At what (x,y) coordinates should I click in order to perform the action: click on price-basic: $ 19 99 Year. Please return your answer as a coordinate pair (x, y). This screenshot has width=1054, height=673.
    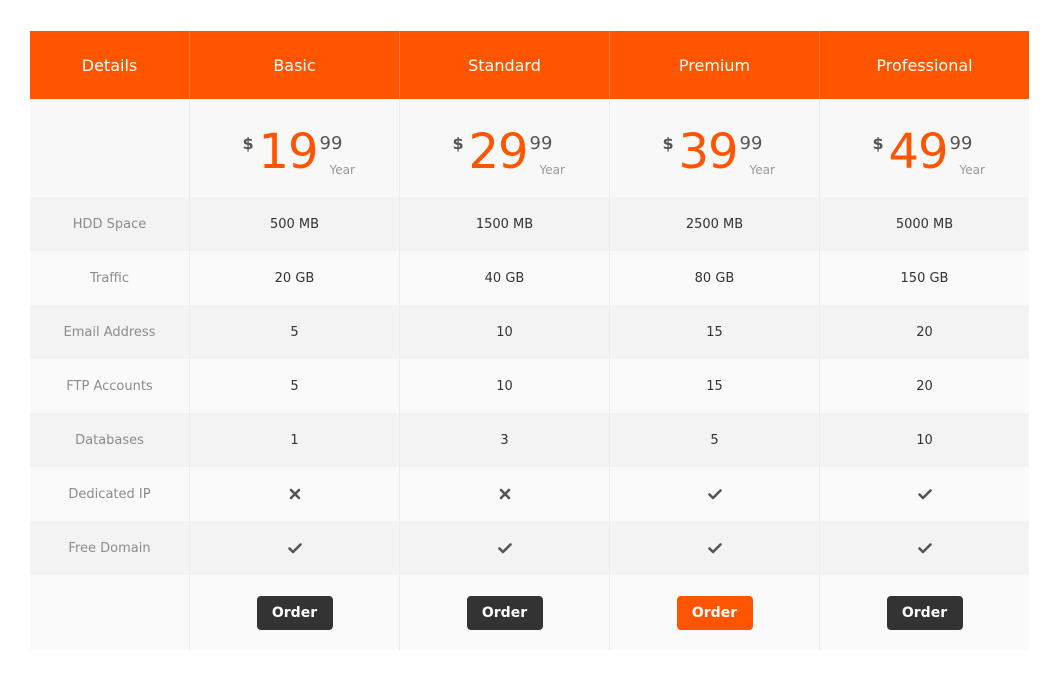
    Looking at the image, I should click on (295, 148).